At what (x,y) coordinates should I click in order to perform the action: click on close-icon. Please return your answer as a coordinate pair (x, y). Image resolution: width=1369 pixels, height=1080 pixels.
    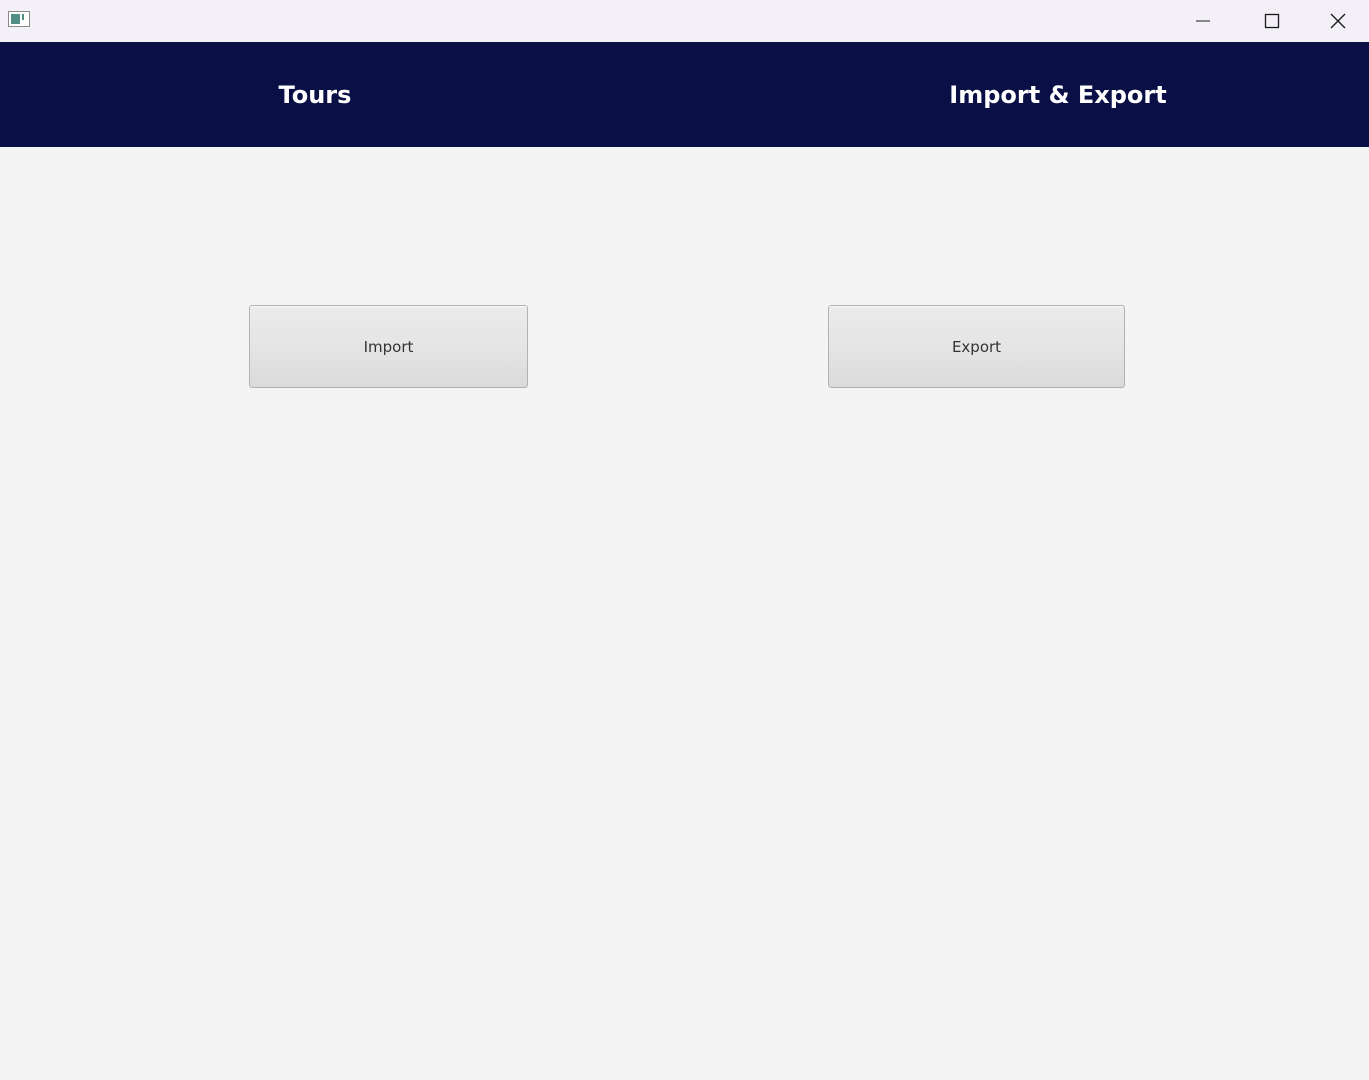
    Looking at the image, I should click on (1338, 21).